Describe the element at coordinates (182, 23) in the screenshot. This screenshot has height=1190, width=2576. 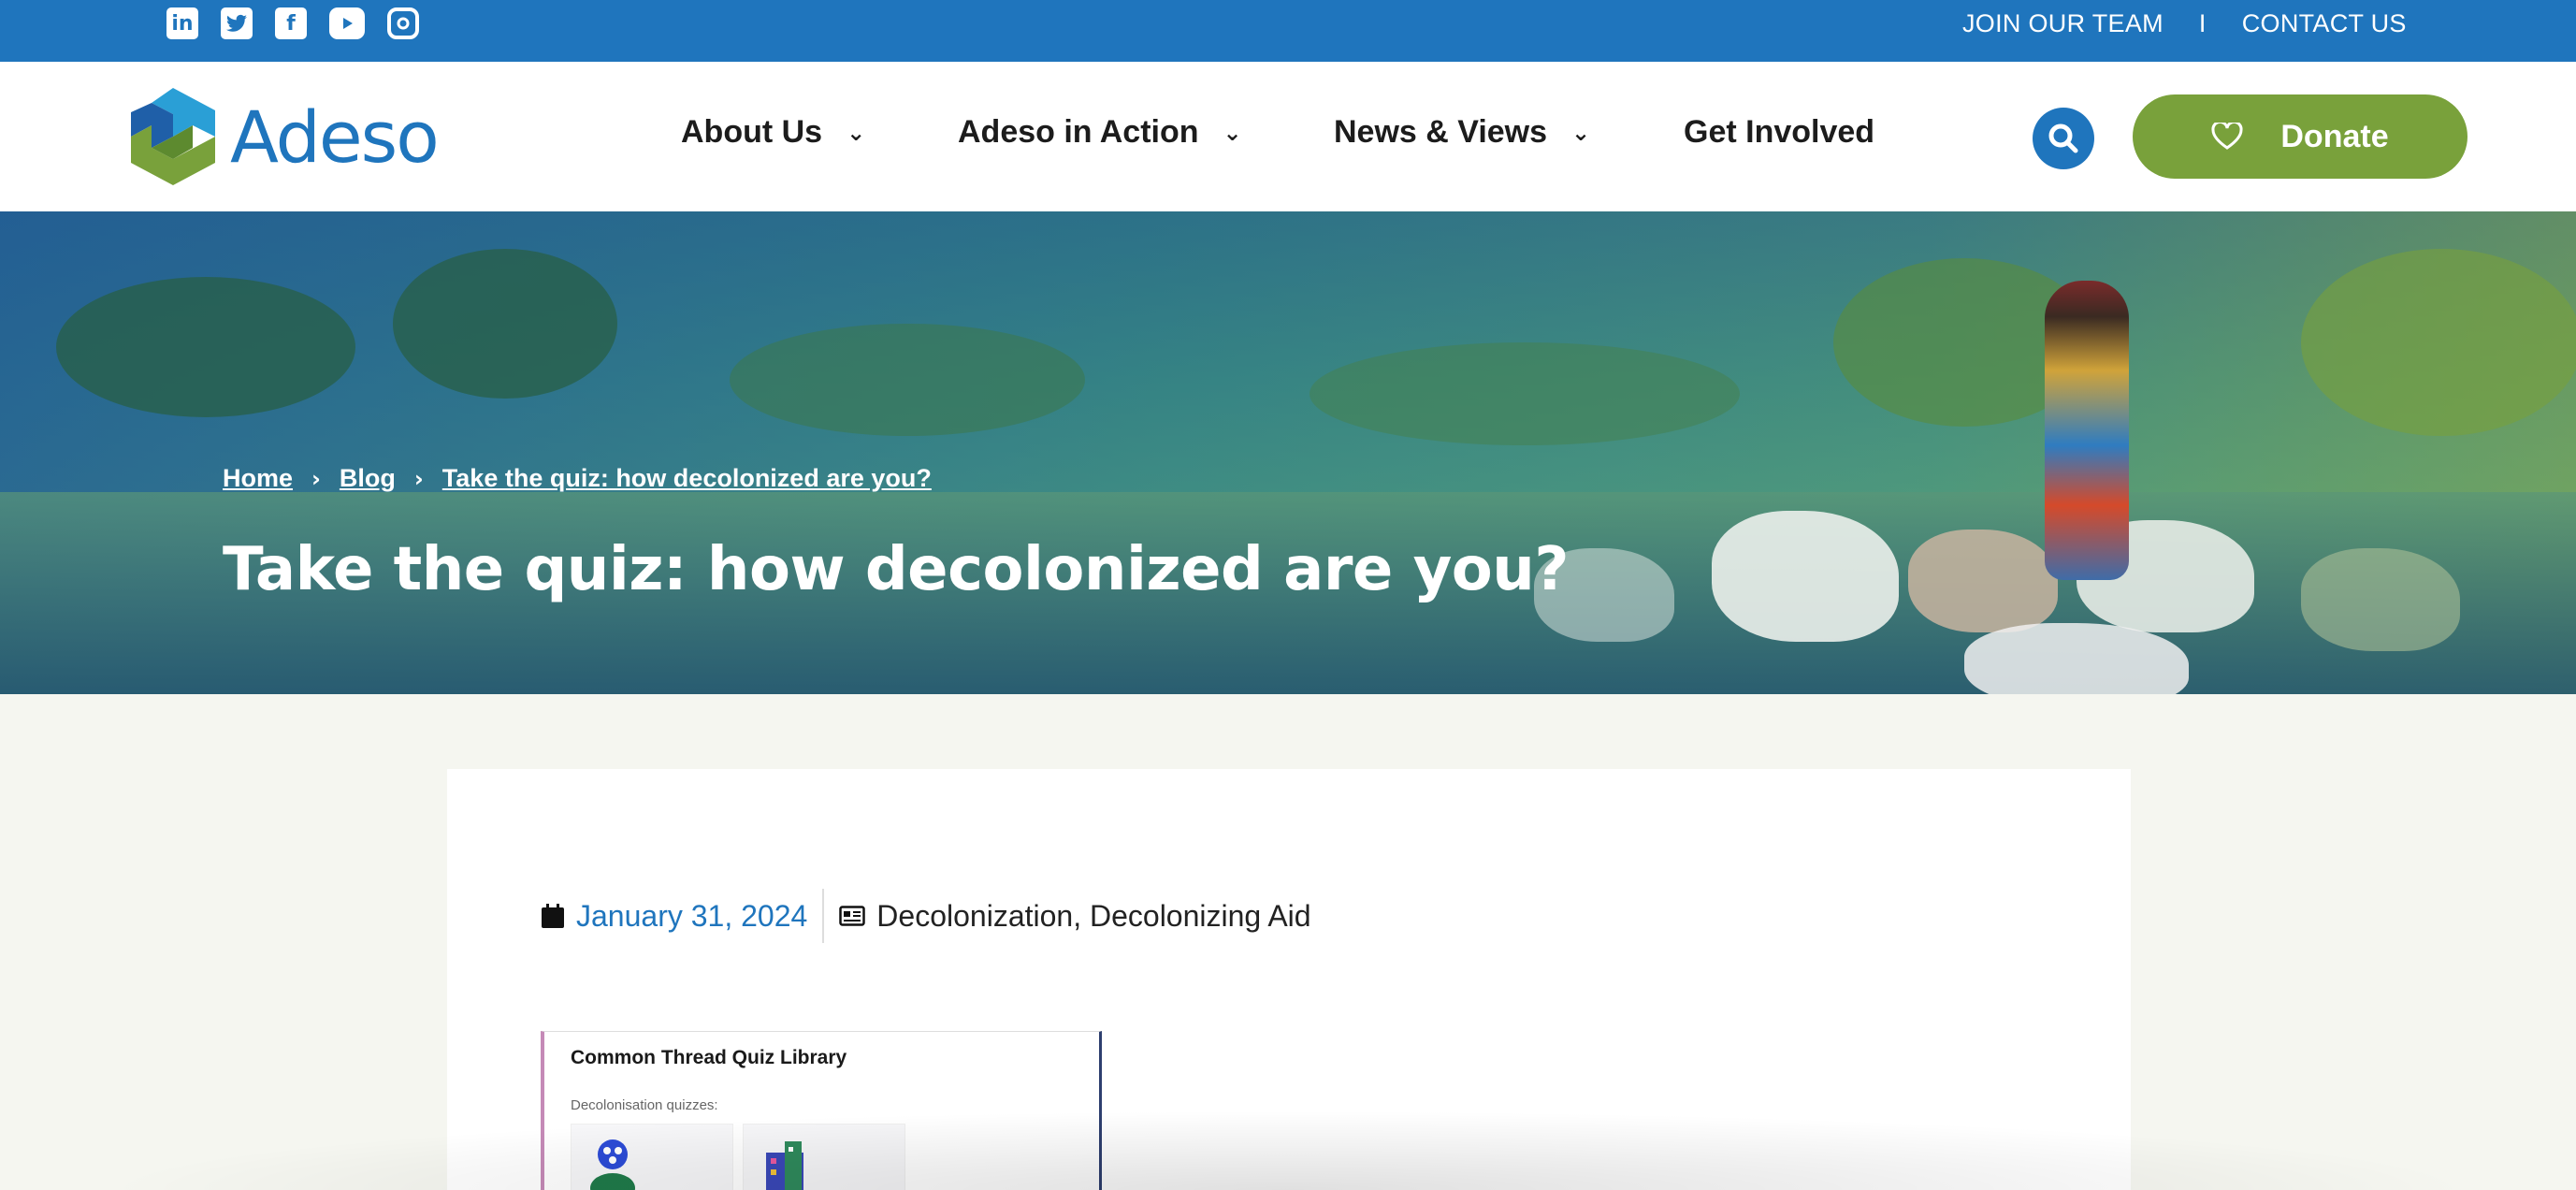
I see `linkedin-icon: in` at that location.